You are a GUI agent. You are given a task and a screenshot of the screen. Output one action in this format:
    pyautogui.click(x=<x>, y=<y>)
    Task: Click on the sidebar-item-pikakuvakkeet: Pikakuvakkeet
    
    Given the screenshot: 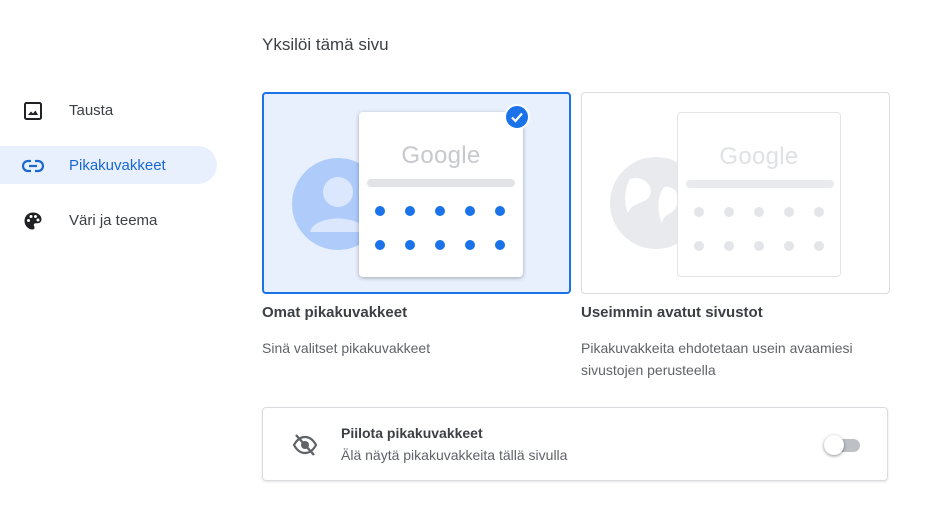 What is the action you would take?
    pyautogui.click(x=108, y=165)
    